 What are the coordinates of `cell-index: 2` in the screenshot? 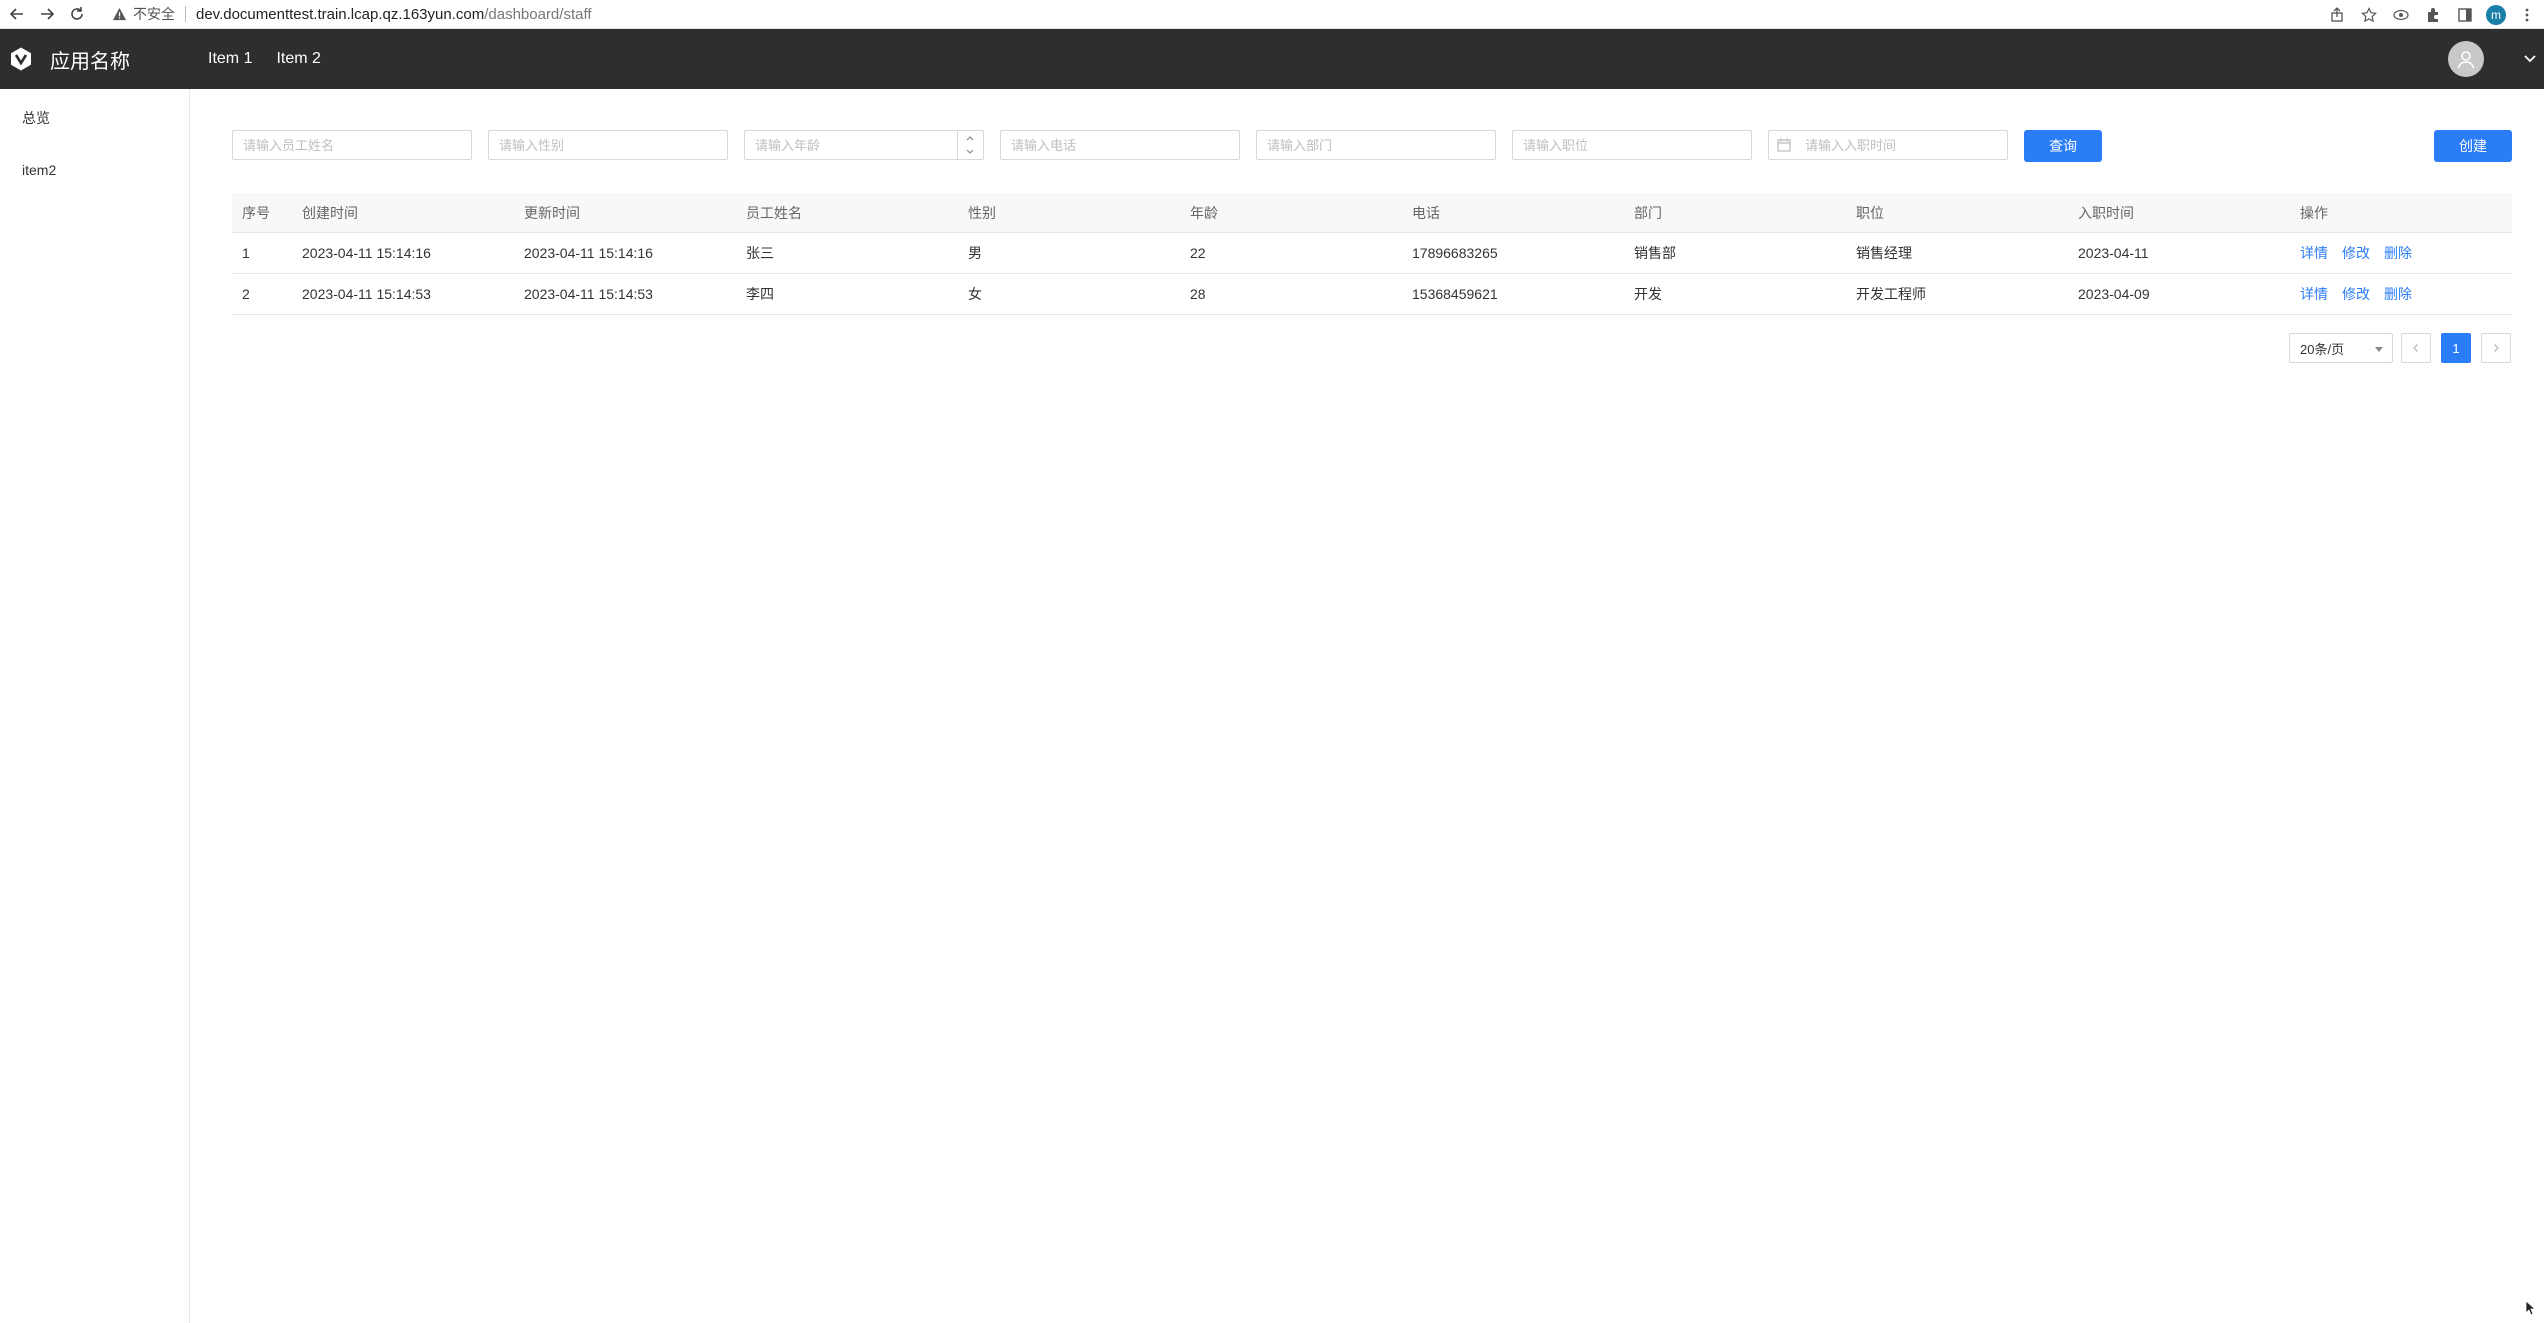 It's located at (246, 294).